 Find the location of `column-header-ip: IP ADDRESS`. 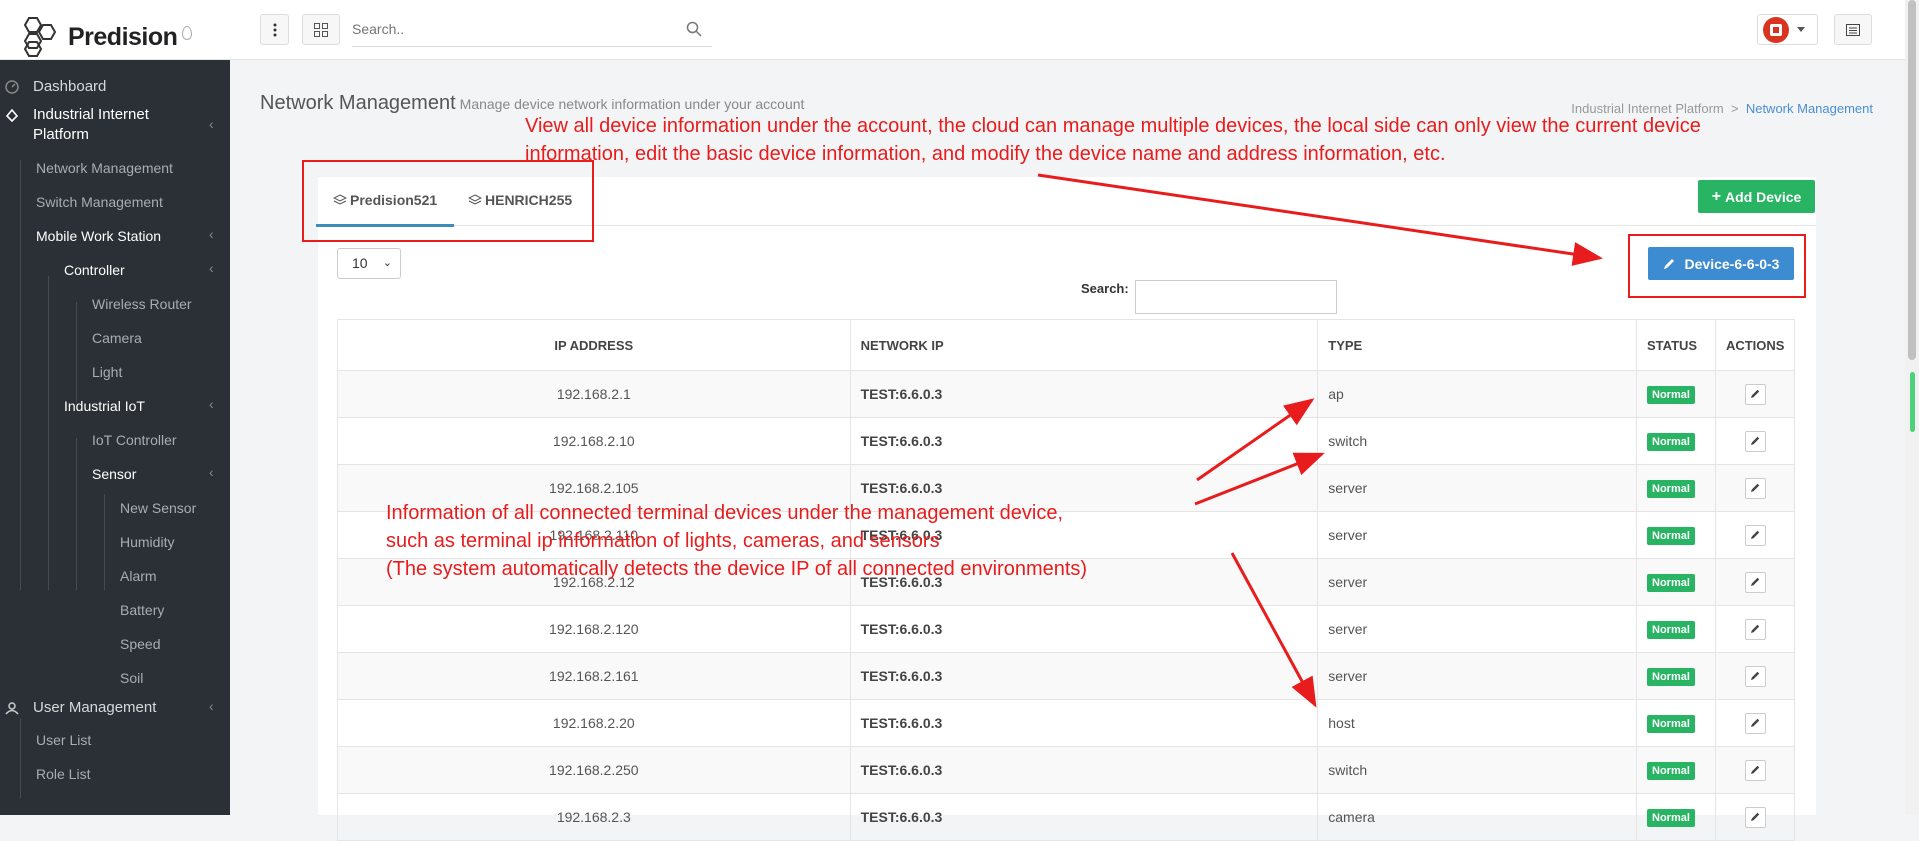

column-header-ip: IP ADDRESS is located at coordinates (594, 345).